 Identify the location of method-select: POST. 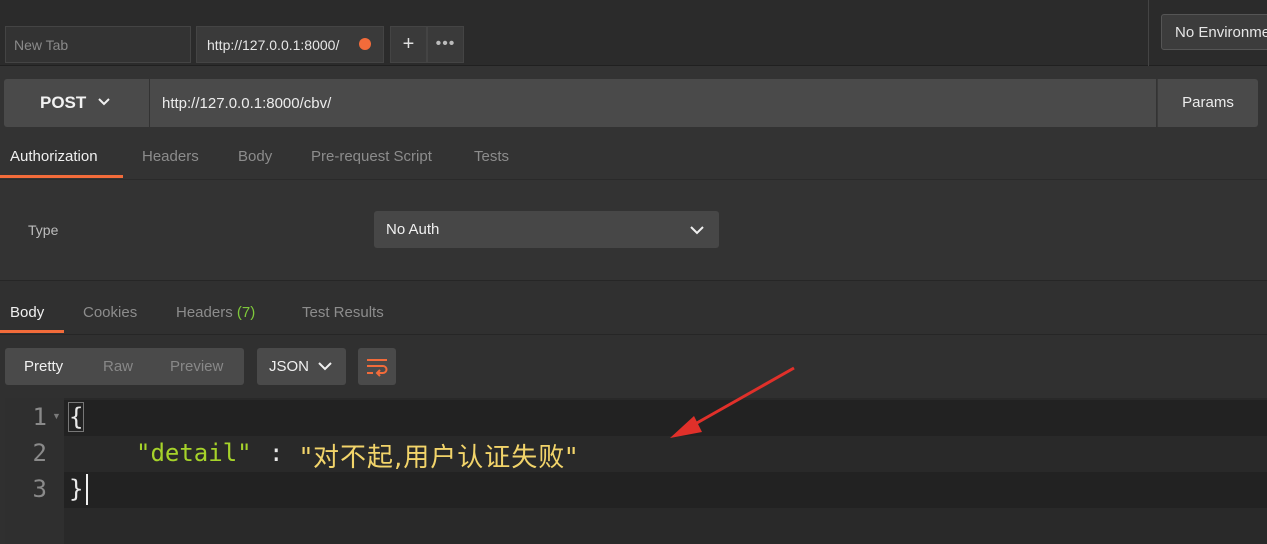
(76, 103).